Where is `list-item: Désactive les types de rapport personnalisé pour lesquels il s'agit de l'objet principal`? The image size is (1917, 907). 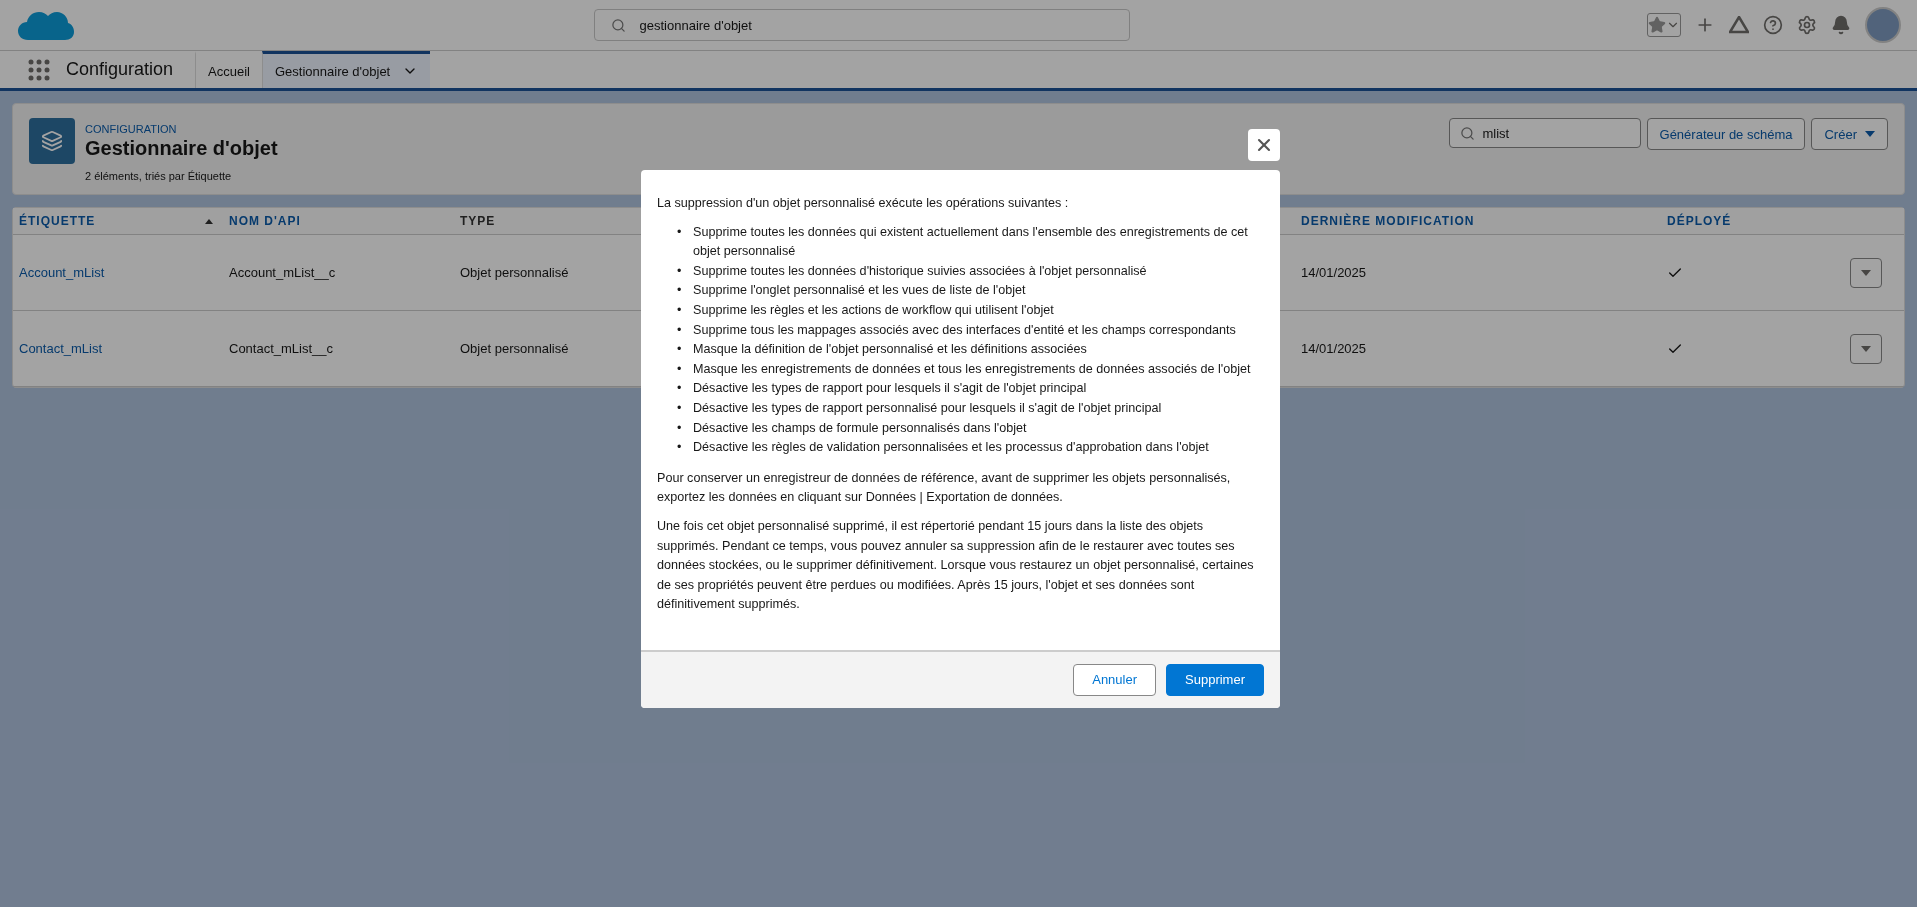 list-item: Désactive les types de rapport personnalisé pour lesquels il s'agit de l'objet principal is located at coordinates (927, 408).